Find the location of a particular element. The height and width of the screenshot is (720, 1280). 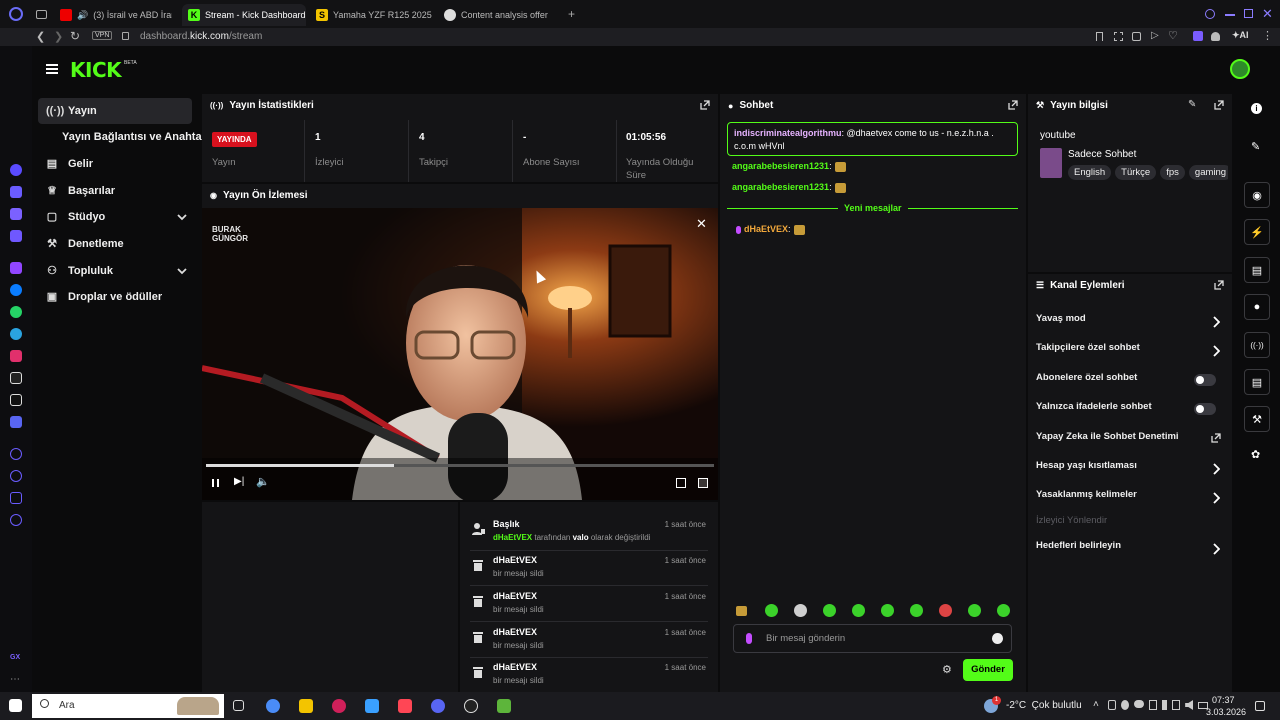

tag-chip: gaming is located at coordinates (1208, 172).